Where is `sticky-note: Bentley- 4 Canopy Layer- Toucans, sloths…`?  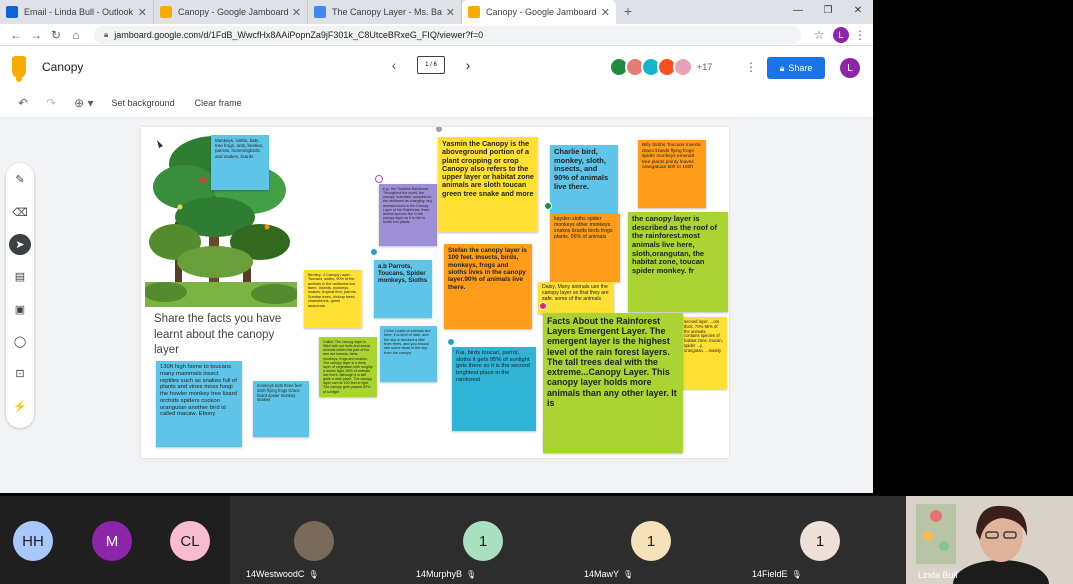
sticky-note: Bentley- 4 Canopy Layer- Toucans, sloths… is located at coordinates (333, 299).